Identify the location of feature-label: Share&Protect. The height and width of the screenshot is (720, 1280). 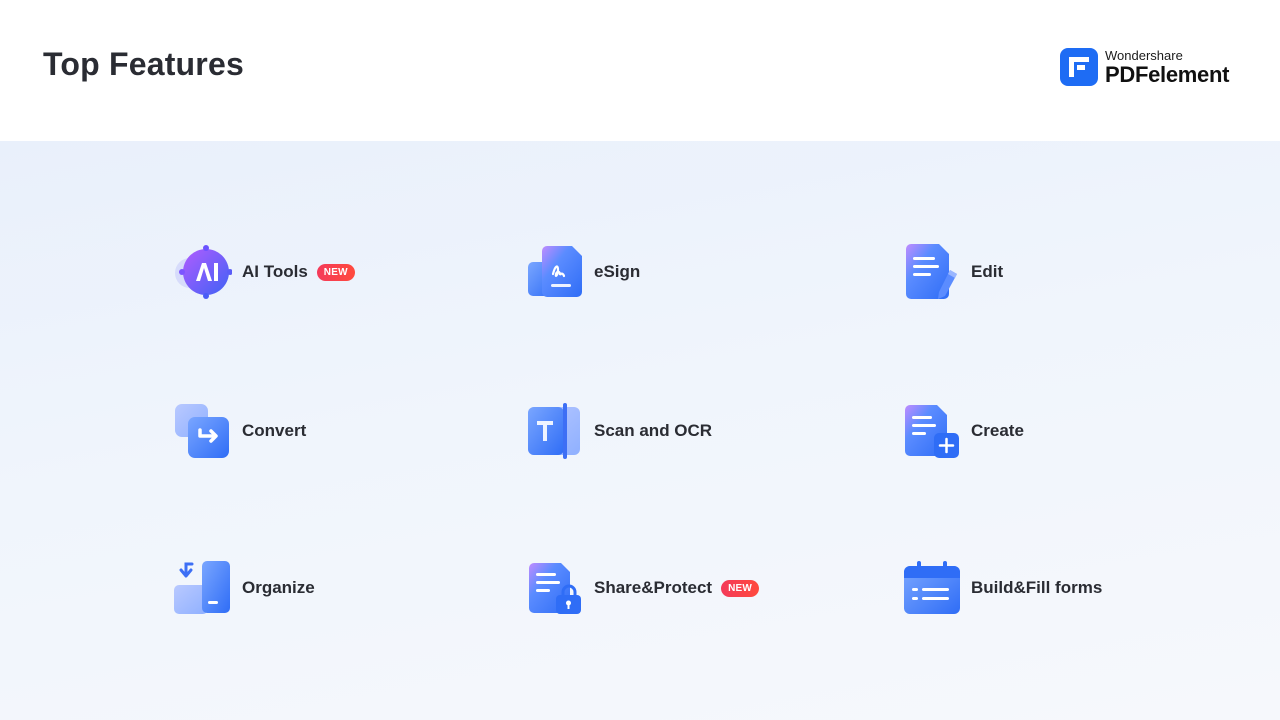
(653, 587).